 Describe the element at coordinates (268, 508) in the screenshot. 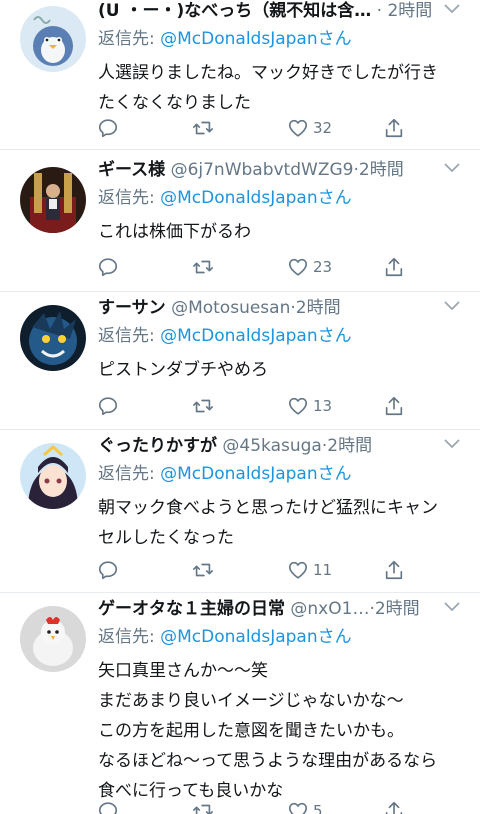

I see `tweet-text-line: 朝マック食べようと思ったけど猛烈にキャン` at that location.